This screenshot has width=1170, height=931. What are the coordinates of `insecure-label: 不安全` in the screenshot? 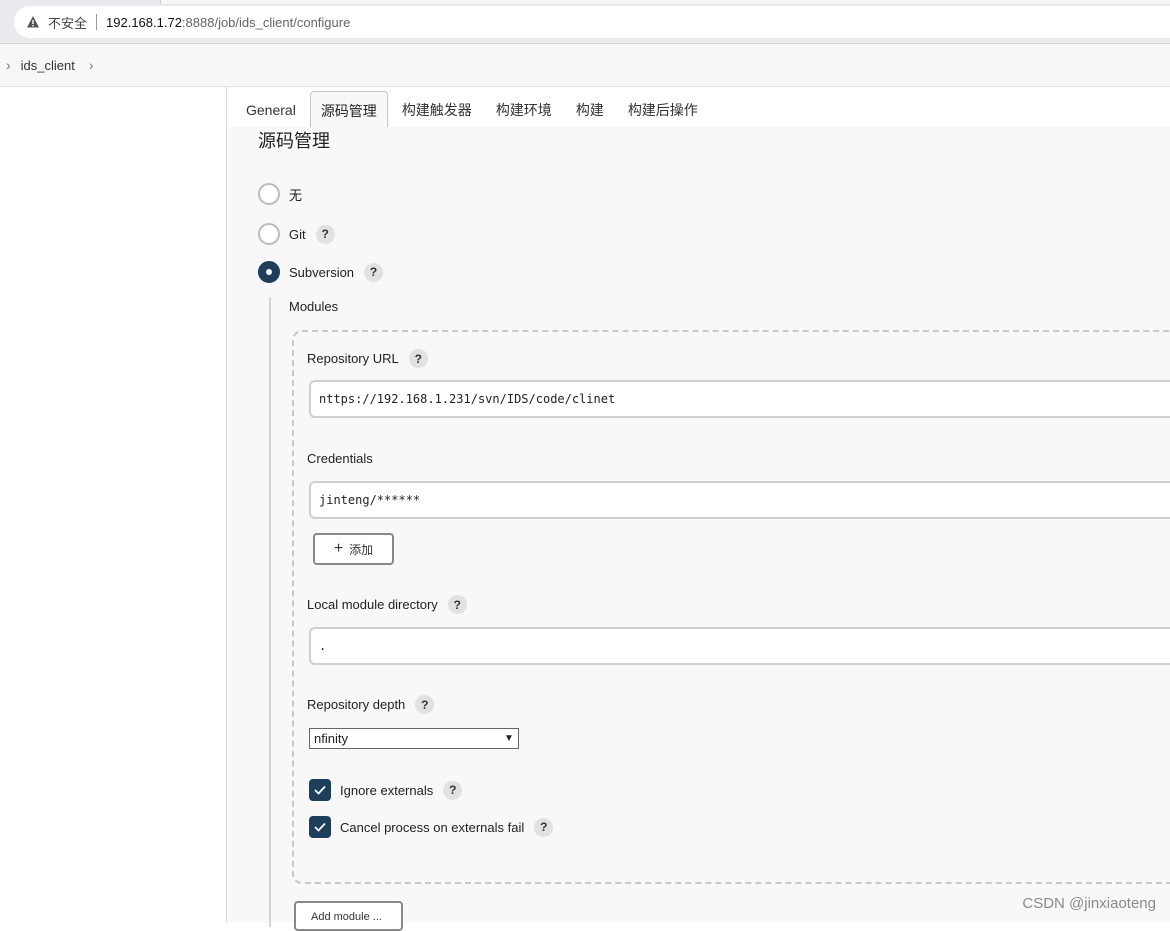 It's located at (67, 22).